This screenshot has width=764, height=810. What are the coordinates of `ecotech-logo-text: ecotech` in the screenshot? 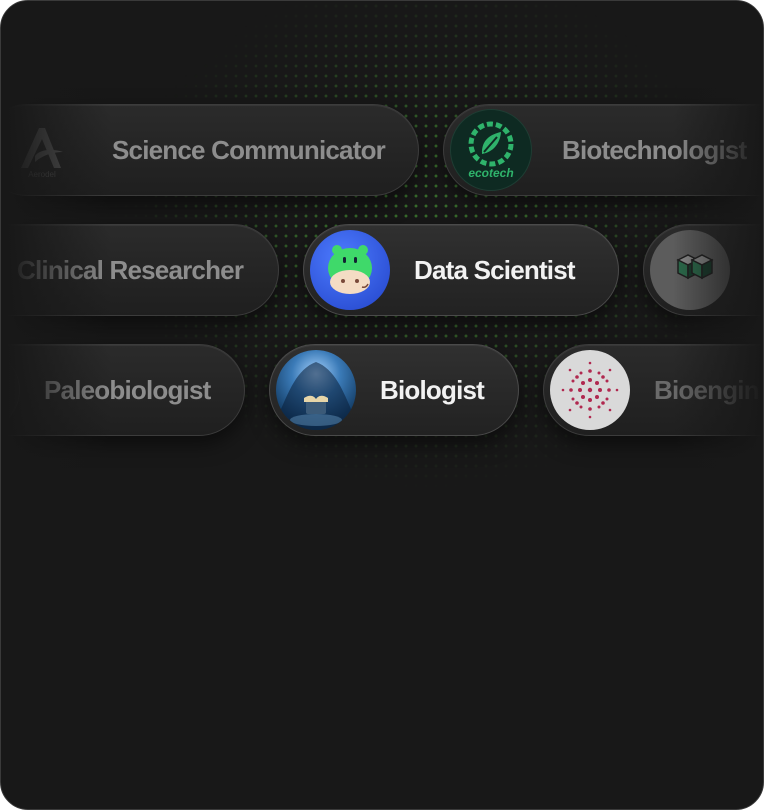 It's located at (491, 173).